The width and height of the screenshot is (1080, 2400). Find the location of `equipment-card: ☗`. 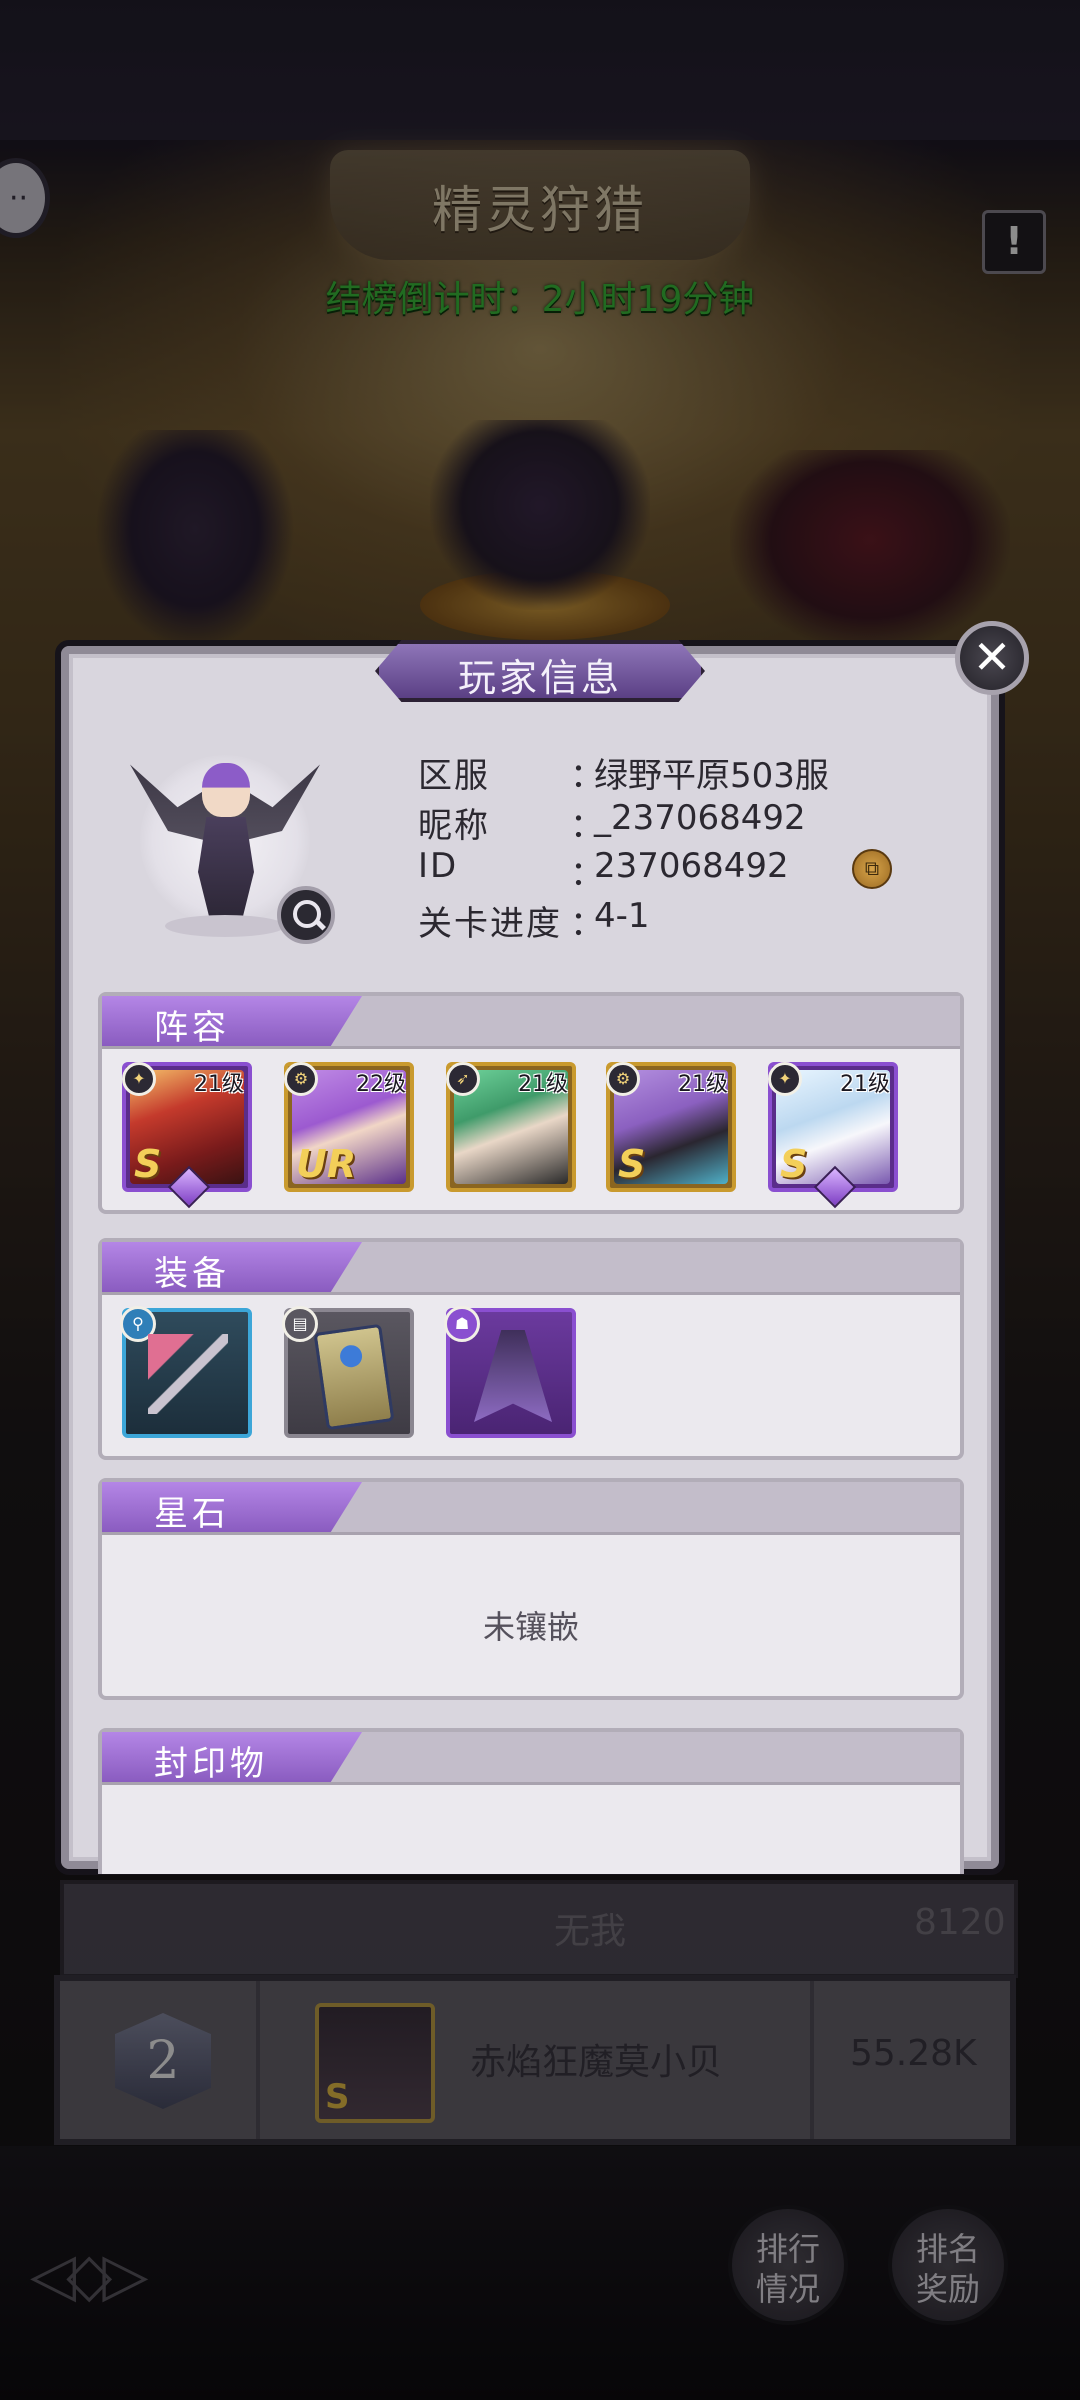

equipment-card: ☗ is located at coordinates (510, 1372).